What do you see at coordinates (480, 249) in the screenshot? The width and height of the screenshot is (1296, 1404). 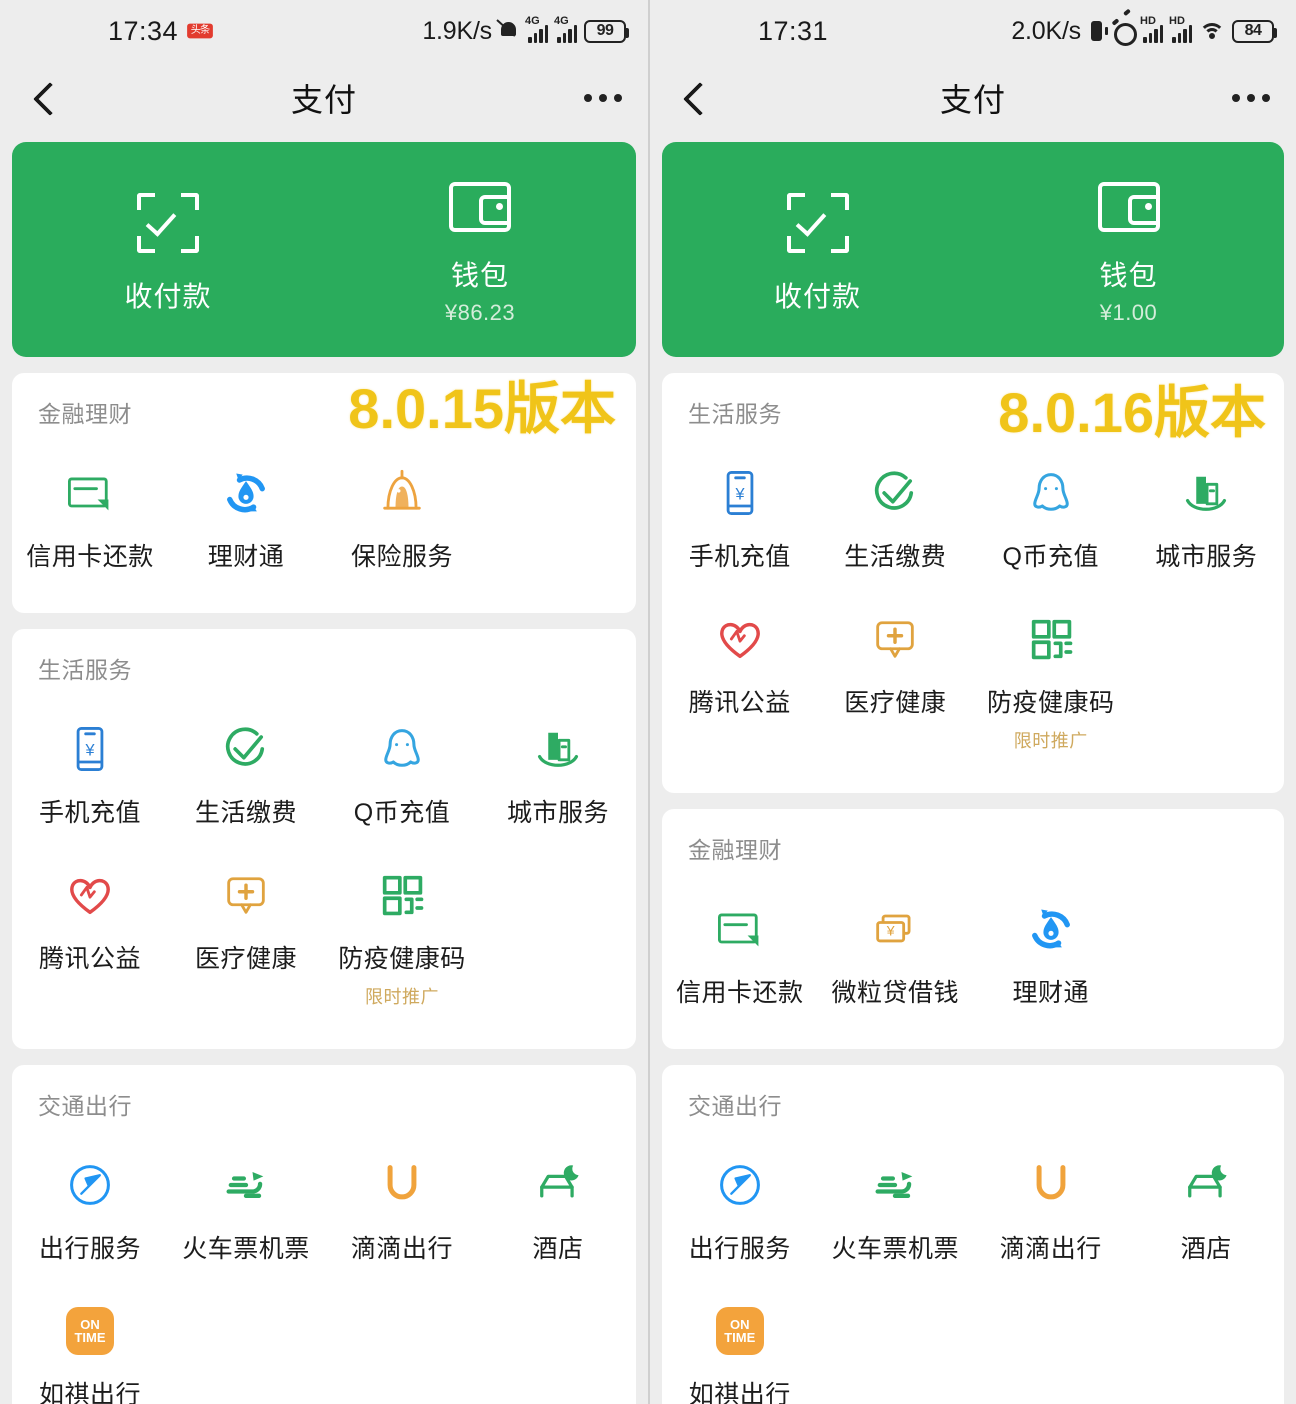 I see `wallet-button: 钱包 ¥86.23` at bounding box center [480, 249].